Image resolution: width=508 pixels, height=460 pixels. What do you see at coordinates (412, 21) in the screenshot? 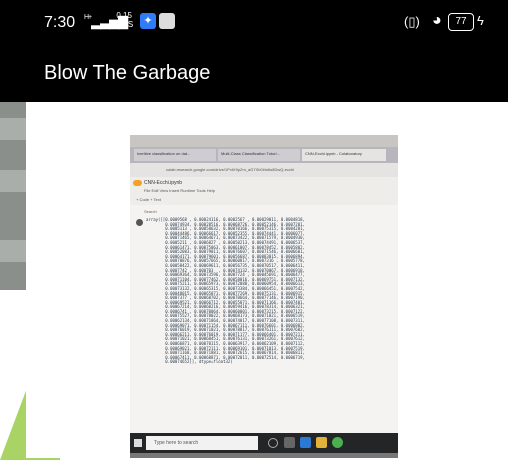
I see `vibrate-icon: (▯)` at bounding box center [412, 21].